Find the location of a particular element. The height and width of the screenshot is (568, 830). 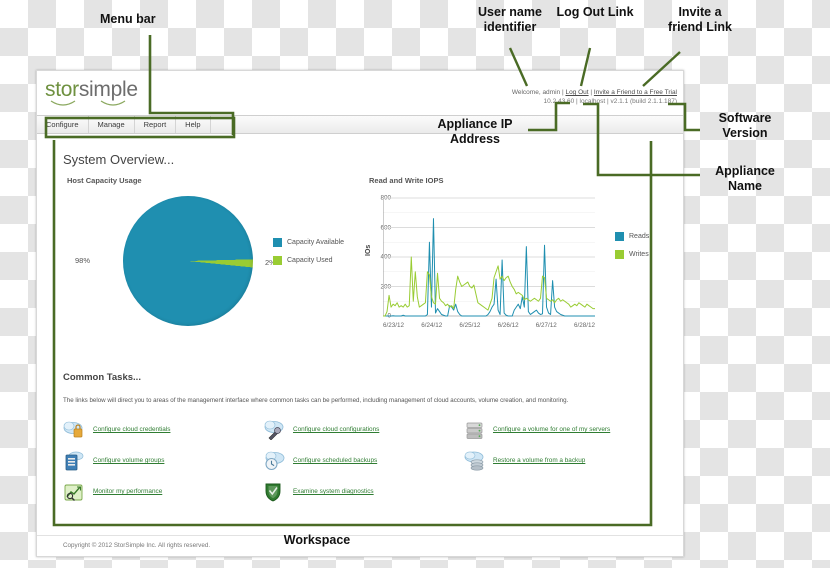

welcome-user-text: Welcome, admin | is located at coordinates (538, 92).